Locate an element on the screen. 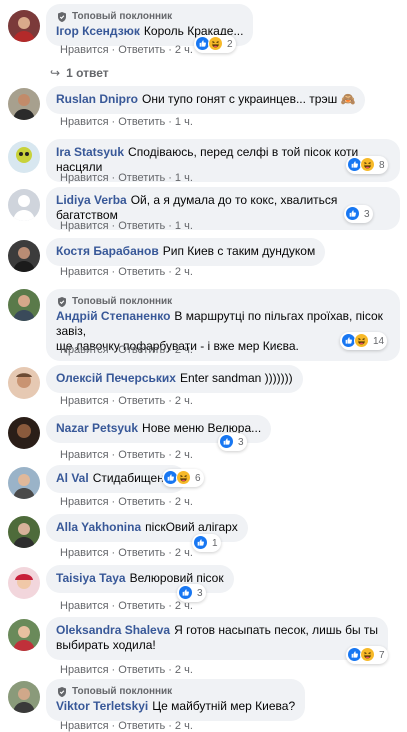 Image resolution: width=407 pixels, height=732 pixels. comment-author: Oleksandra Shaleva is located at coordinates (113, 630).